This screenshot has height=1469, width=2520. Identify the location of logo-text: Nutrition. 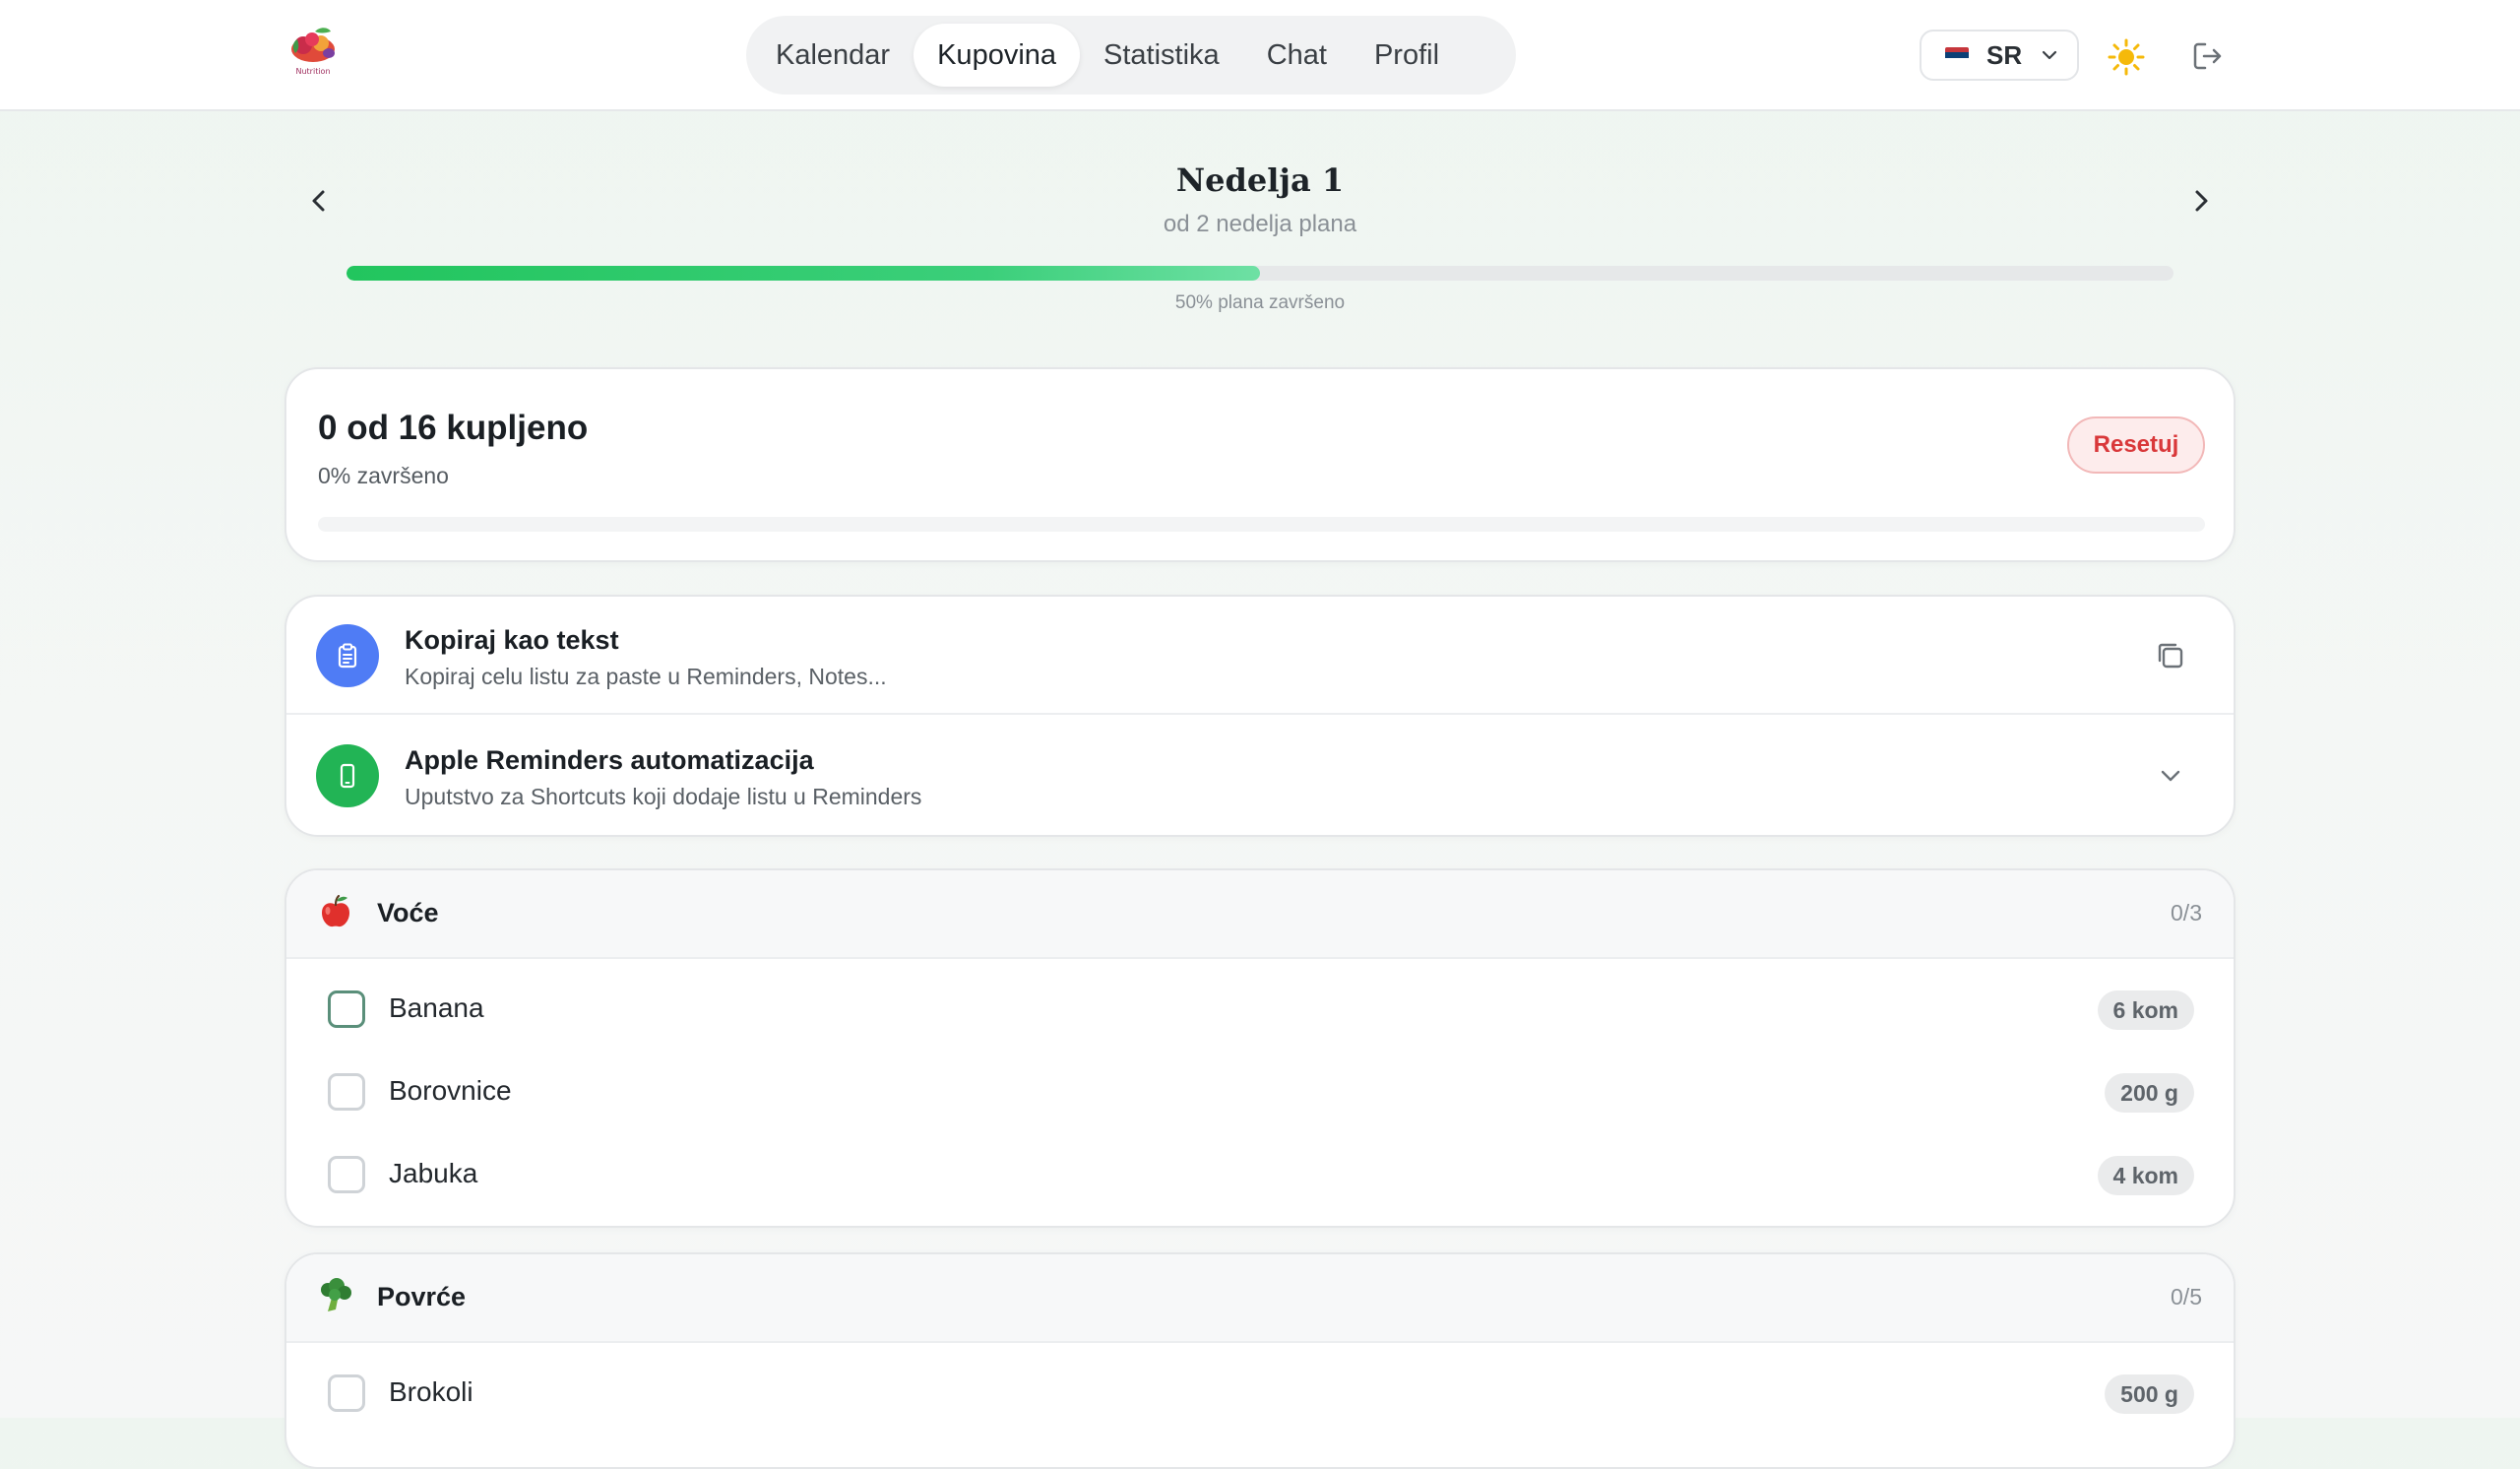
(313, 71).